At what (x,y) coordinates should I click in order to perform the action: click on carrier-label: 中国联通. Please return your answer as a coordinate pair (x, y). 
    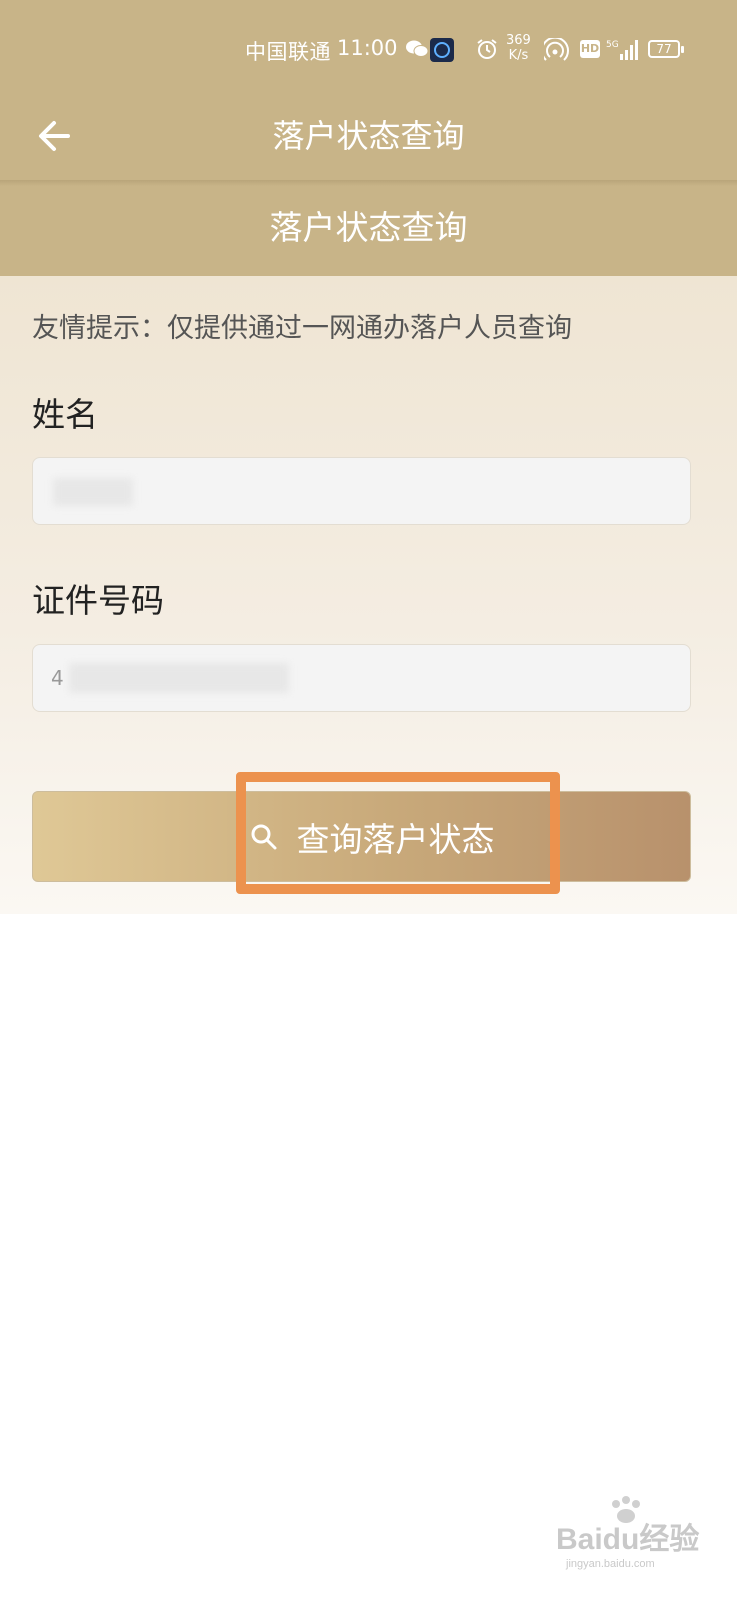
    Looking at the image, I should click on (288, 52).